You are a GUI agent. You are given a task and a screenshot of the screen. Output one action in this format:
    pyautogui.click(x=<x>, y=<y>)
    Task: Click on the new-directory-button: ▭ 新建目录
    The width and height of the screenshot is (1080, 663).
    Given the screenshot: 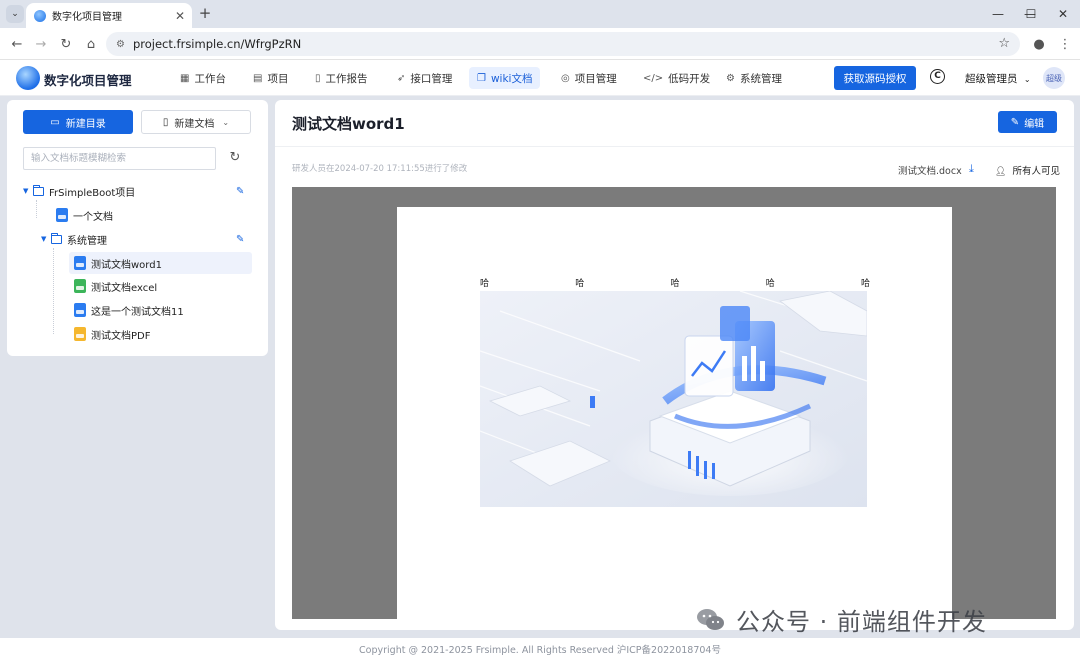 What is the action you would take?
    pyautogui.click(x=78, y=122)
    